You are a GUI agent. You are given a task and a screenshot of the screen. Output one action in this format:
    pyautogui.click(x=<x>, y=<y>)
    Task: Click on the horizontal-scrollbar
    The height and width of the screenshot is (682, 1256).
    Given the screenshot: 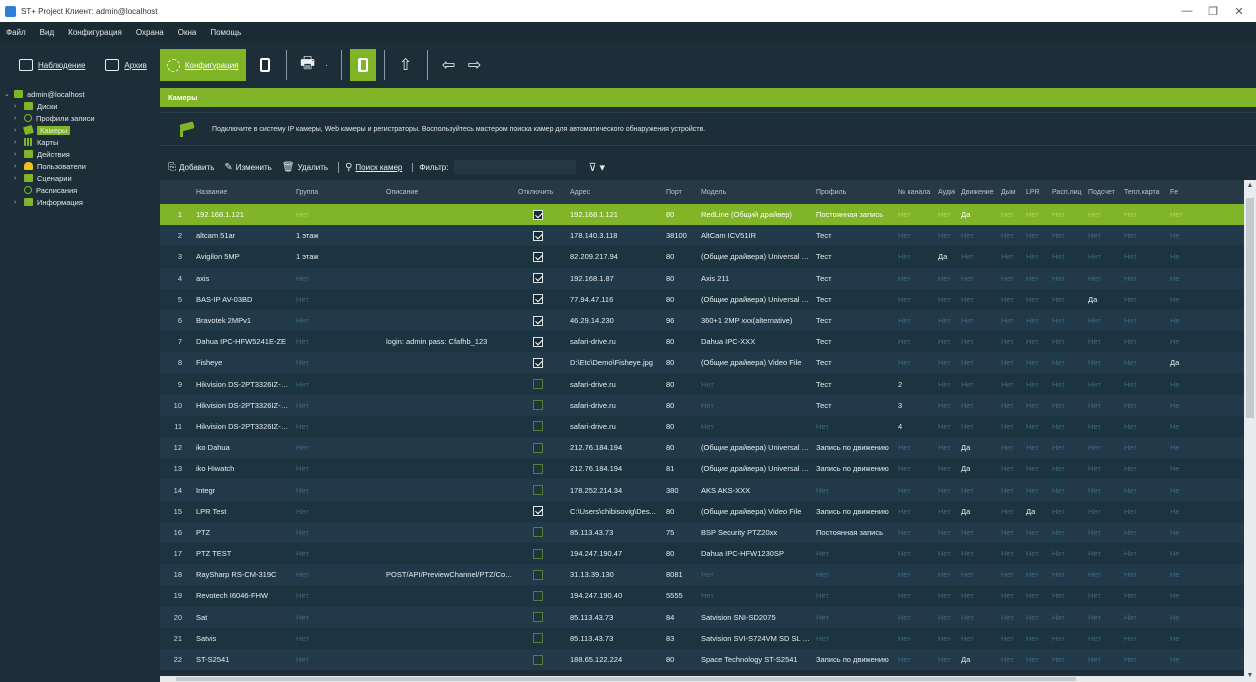 What is the action you would take?
    pyautogui.click(x=702, y=679)
    